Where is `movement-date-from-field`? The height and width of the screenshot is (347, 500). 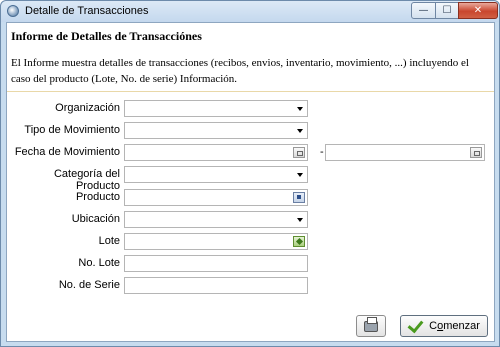 movement-date-from-field is located at coordinates (216, 152).